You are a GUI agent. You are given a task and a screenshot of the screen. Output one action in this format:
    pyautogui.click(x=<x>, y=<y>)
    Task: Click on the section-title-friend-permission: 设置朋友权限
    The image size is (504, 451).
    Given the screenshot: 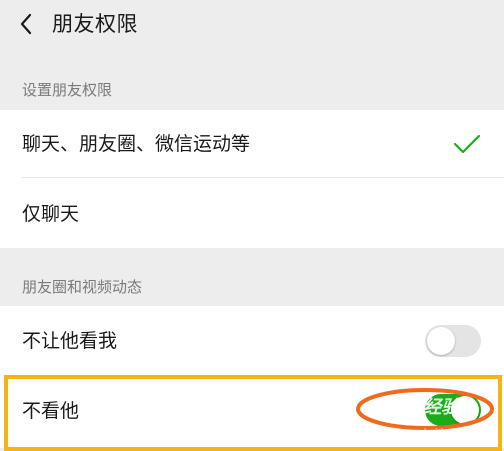 What is the action you would take?
    pyautogui.click(x=67, y=90)
    